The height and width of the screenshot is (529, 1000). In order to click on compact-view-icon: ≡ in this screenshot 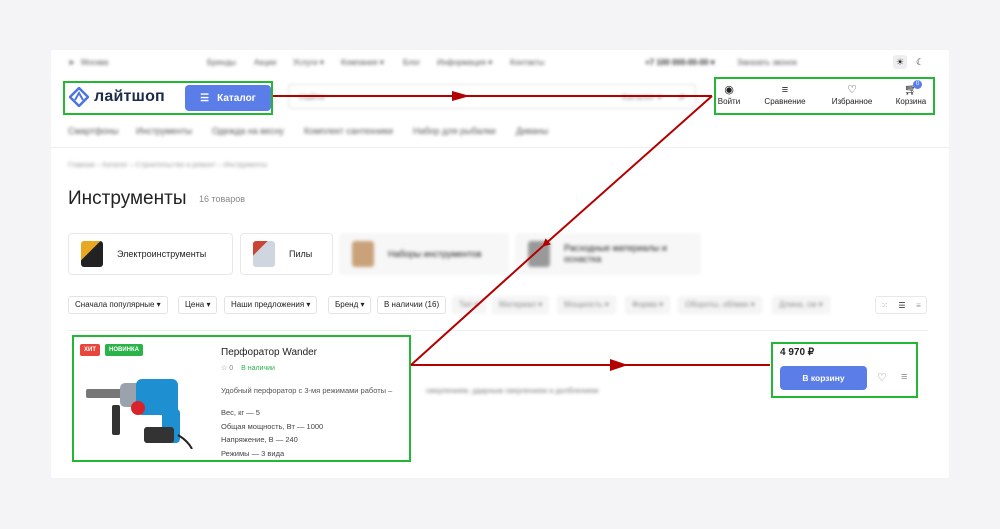, I will do `click(918, 305)`.